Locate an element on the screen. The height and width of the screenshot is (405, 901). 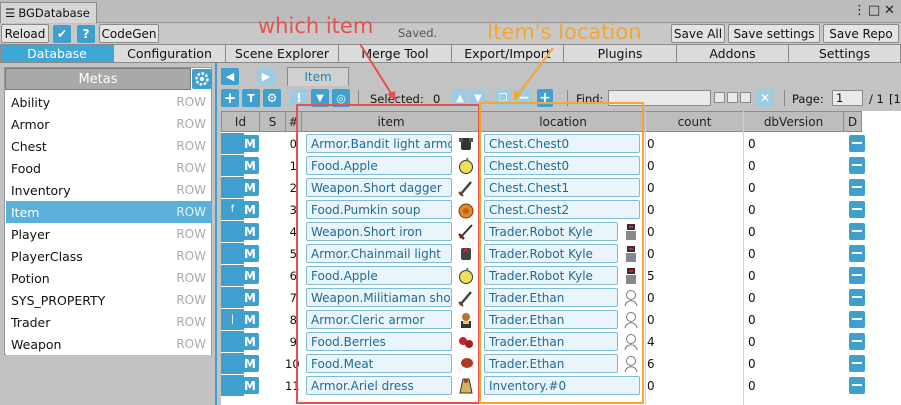
column-header-dbversion: dbVersion is located at coordinates (793, 121).